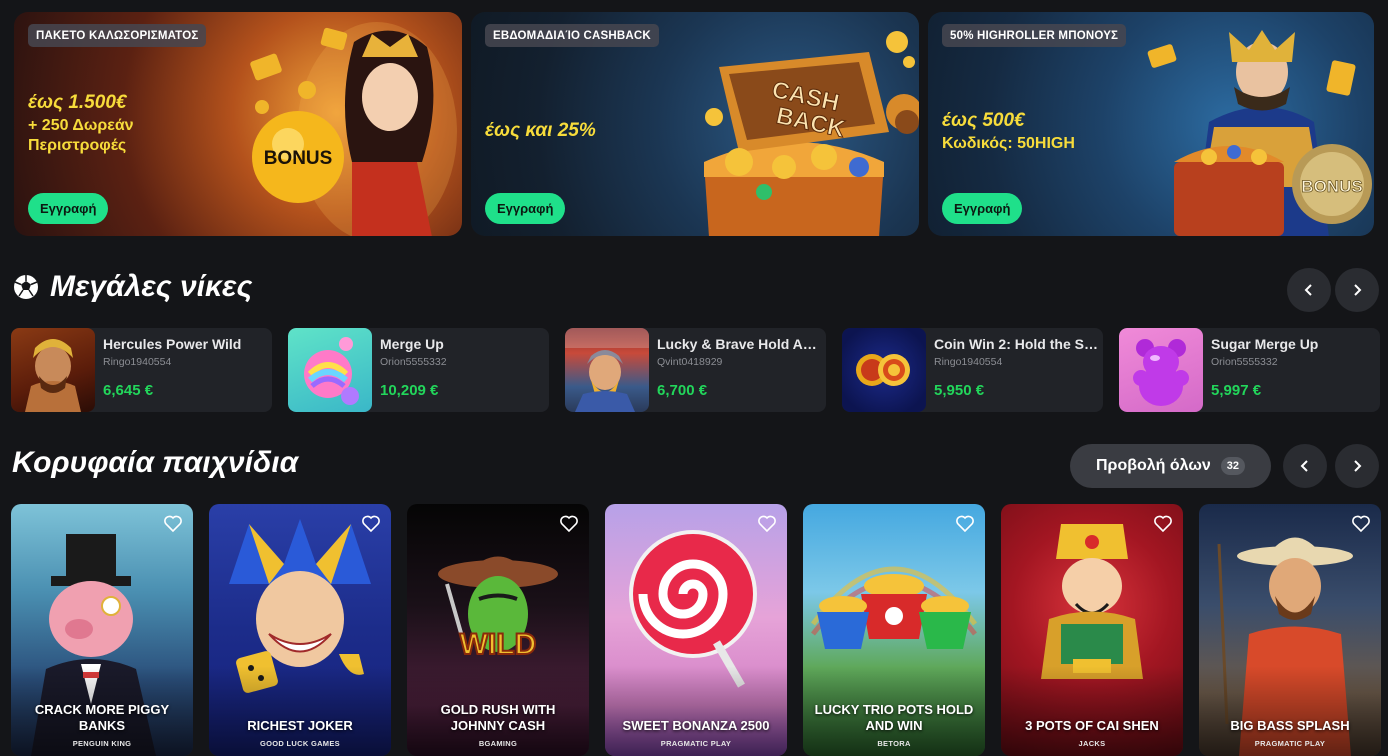 The image size is (1388, 756). I want to click on big-wins-header: Μεγάλες νίκες, so click(132, 287).